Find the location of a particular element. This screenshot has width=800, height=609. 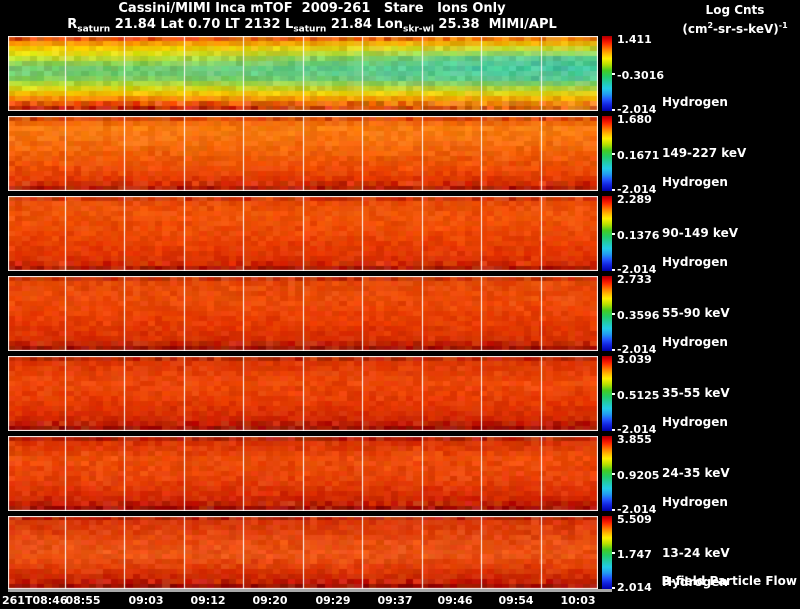

subtitle-seg-a: 21.84 Lat 0.70 LT 2132 is located at coordinates (198, 24).